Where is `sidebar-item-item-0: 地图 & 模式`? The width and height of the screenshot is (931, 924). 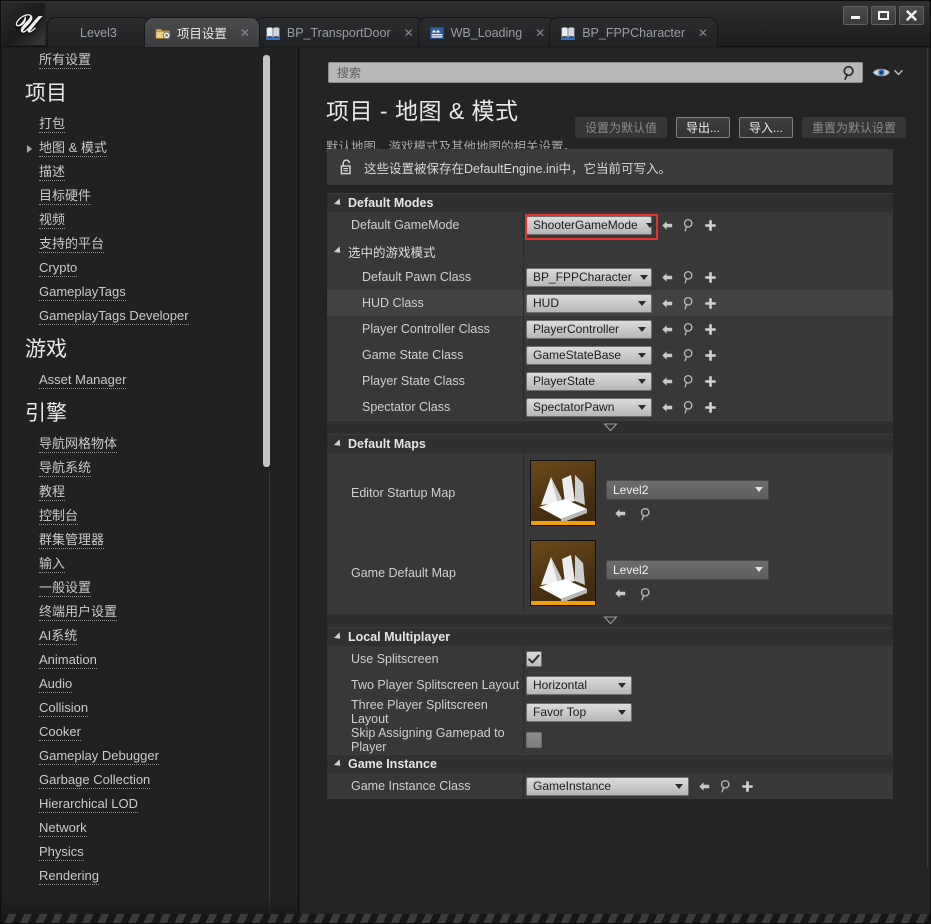
sidebar-item-item-0: 地图 & 模式 is located at coordinates (142, 148).